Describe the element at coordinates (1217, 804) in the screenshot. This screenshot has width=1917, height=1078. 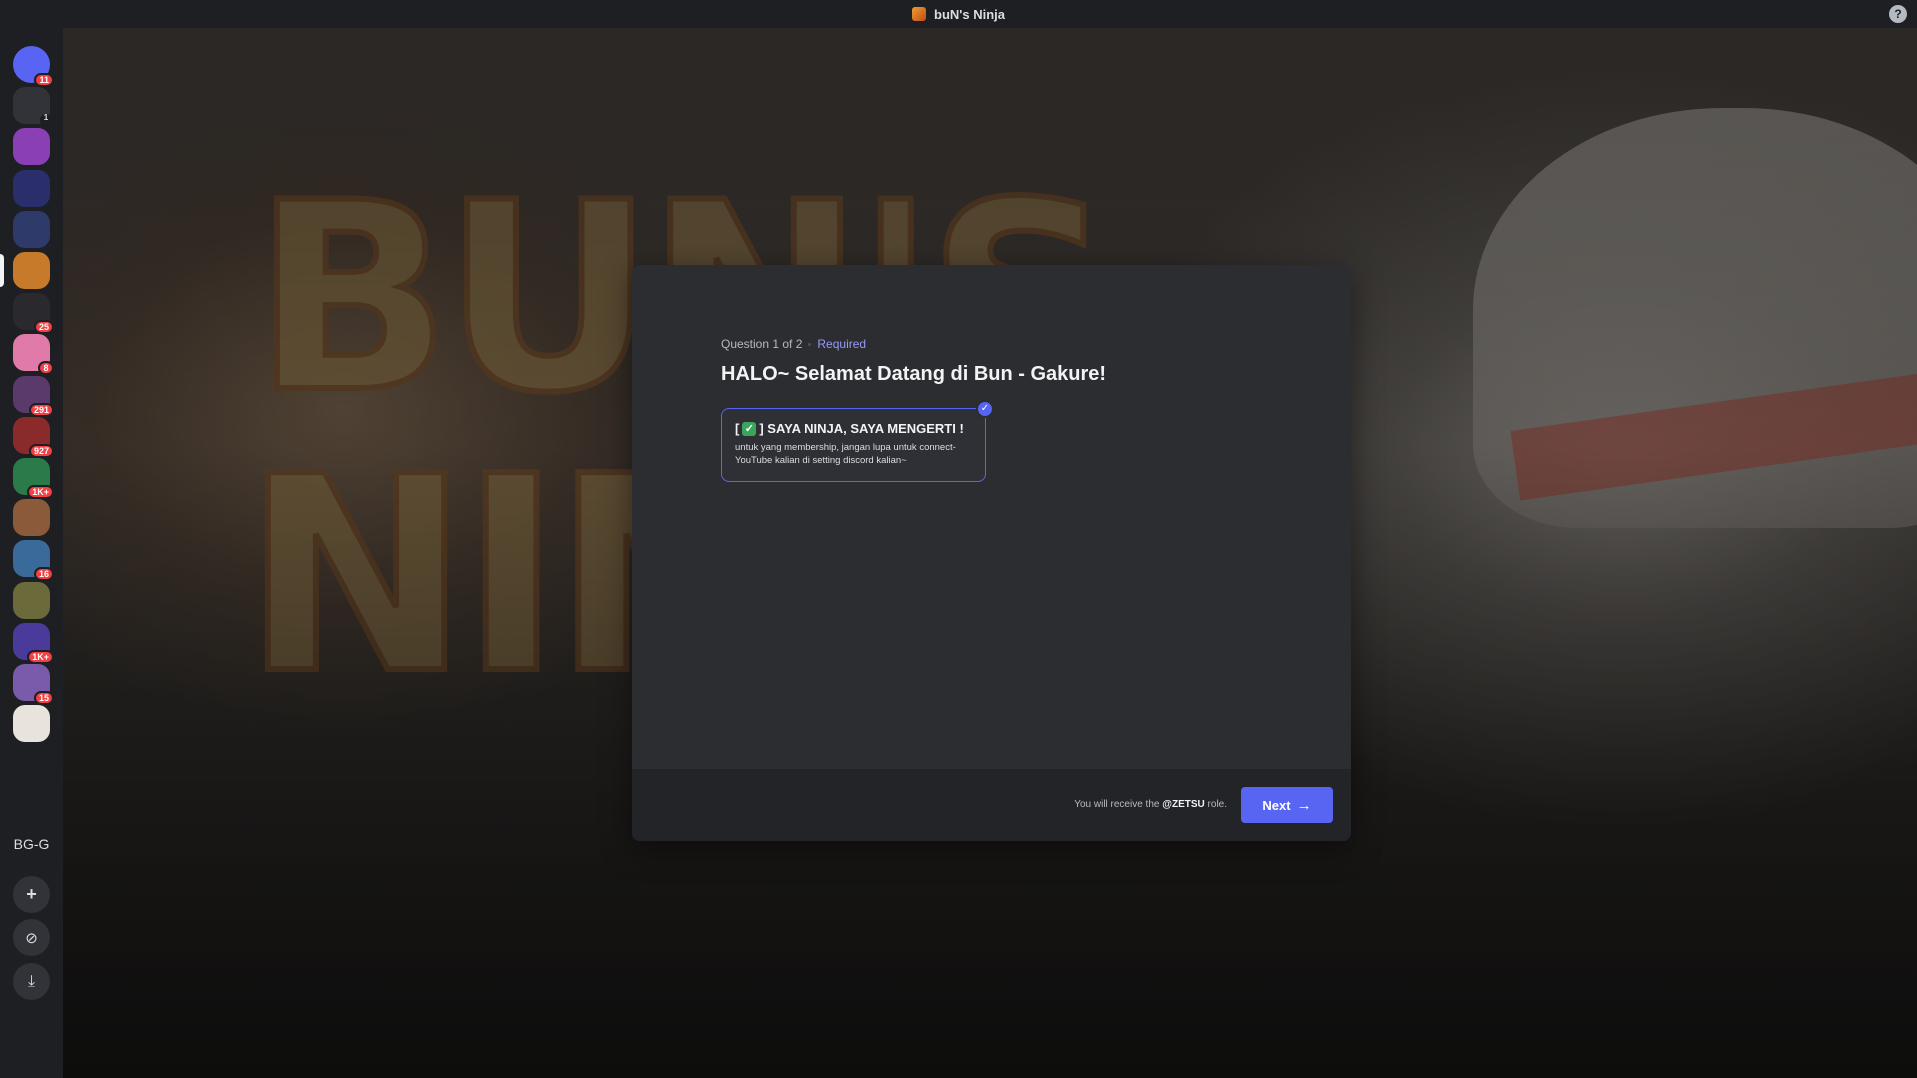
I see `role-note-suffix: role.` at that location.